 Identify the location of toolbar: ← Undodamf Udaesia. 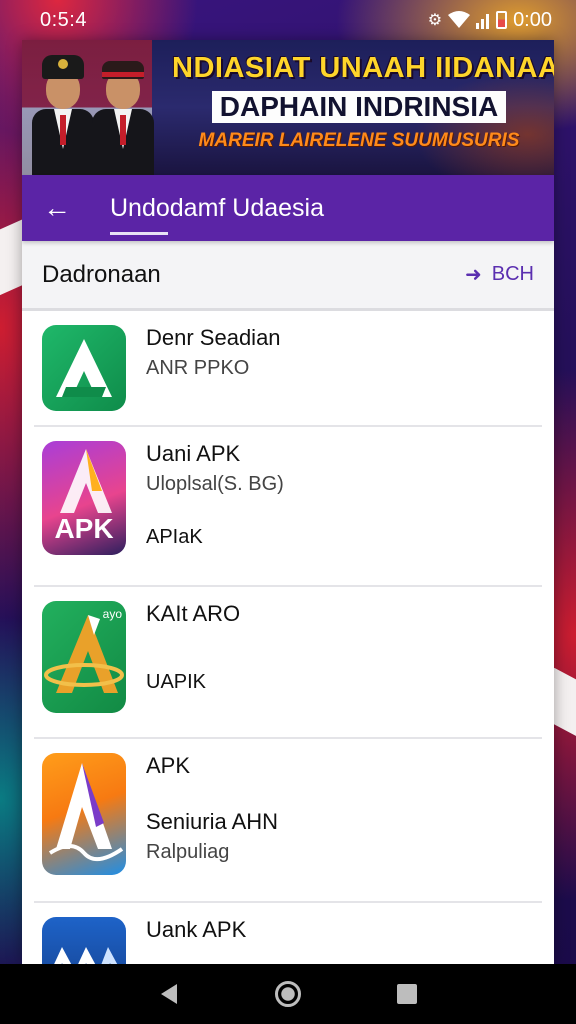
(288, 208).